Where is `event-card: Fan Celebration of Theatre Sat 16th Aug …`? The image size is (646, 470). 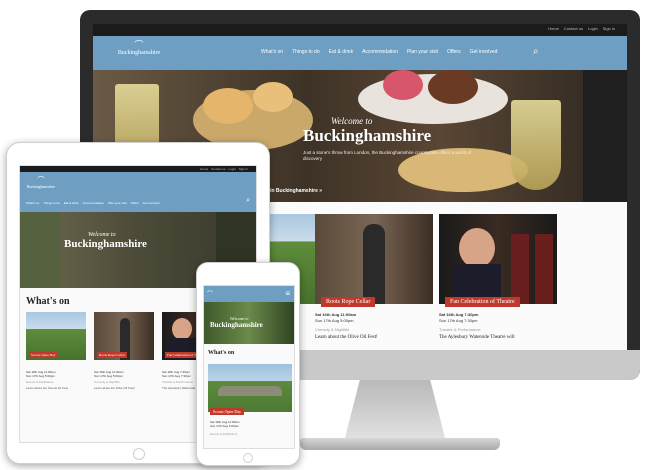
event-card: Fan Celebration of Theatre Sat 16th Aug … is located at coordinates (498, 279).